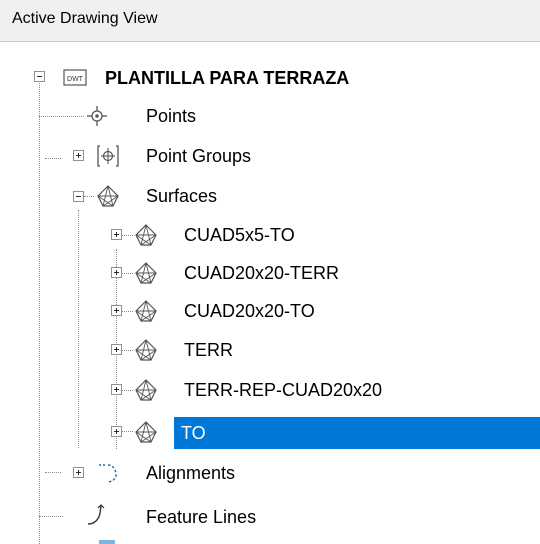 This screenshot has width=540, height=544. What do you see at coordinates (182, 196) in the screenshot?
I see `tree-item-label: Surfaces` at bounding box center [182, 196].